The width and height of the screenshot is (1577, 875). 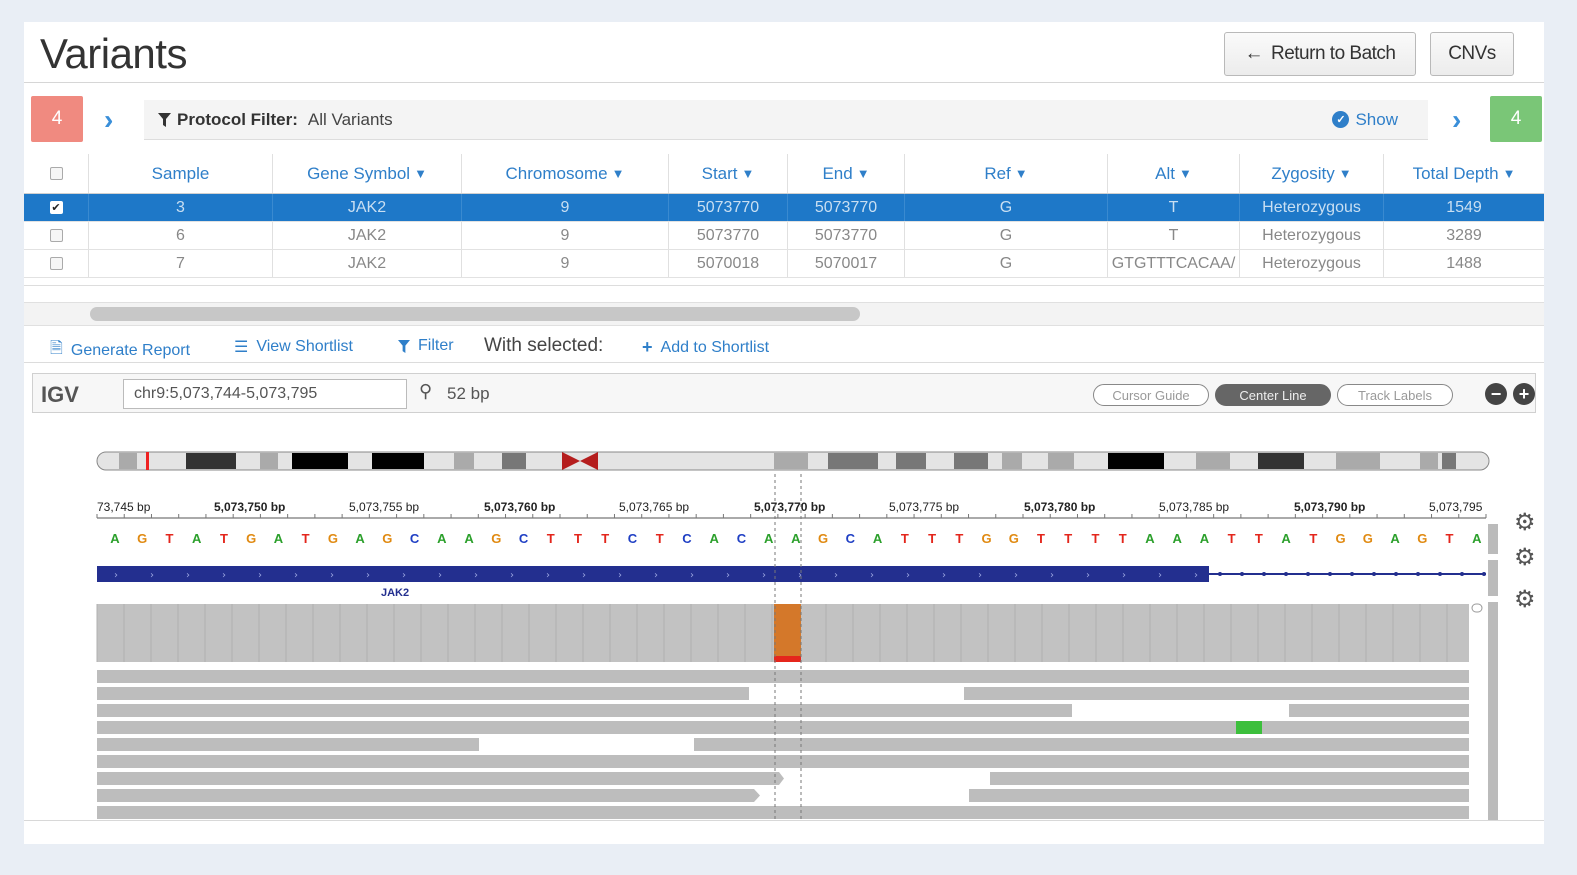 What do you see at coordinates (56, 348) in the screenshot?
I see `document-icon: 🗎` at bounding box center [56, 348].